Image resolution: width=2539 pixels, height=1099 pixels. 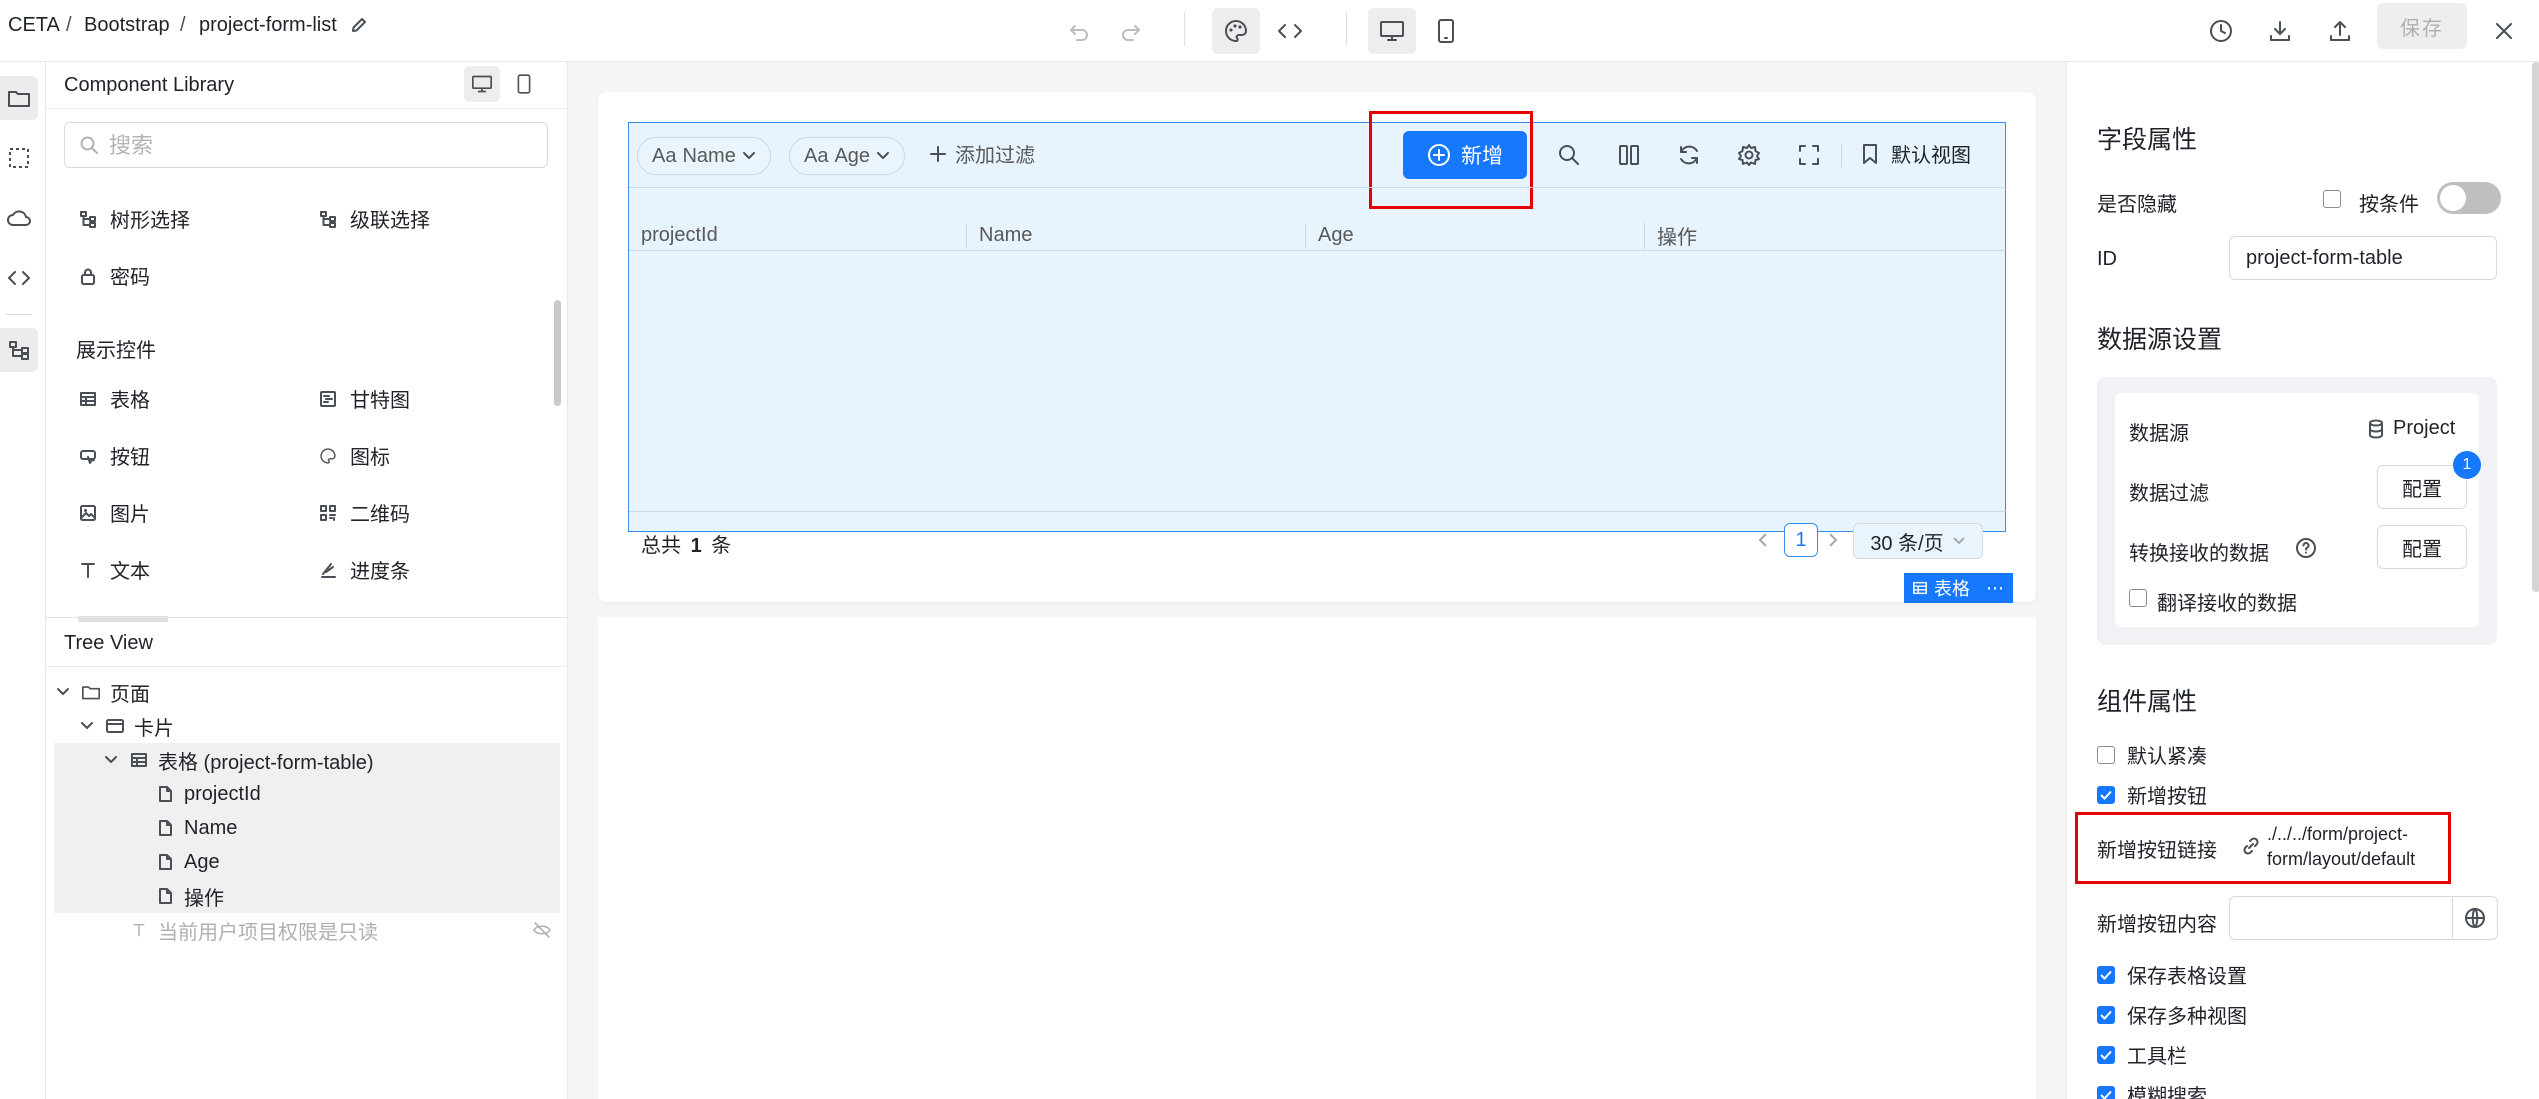 What do you see at coordinates (2475, 918) in the screenshot?
I see `language-globe-button` at bounding box center [2475, 918].